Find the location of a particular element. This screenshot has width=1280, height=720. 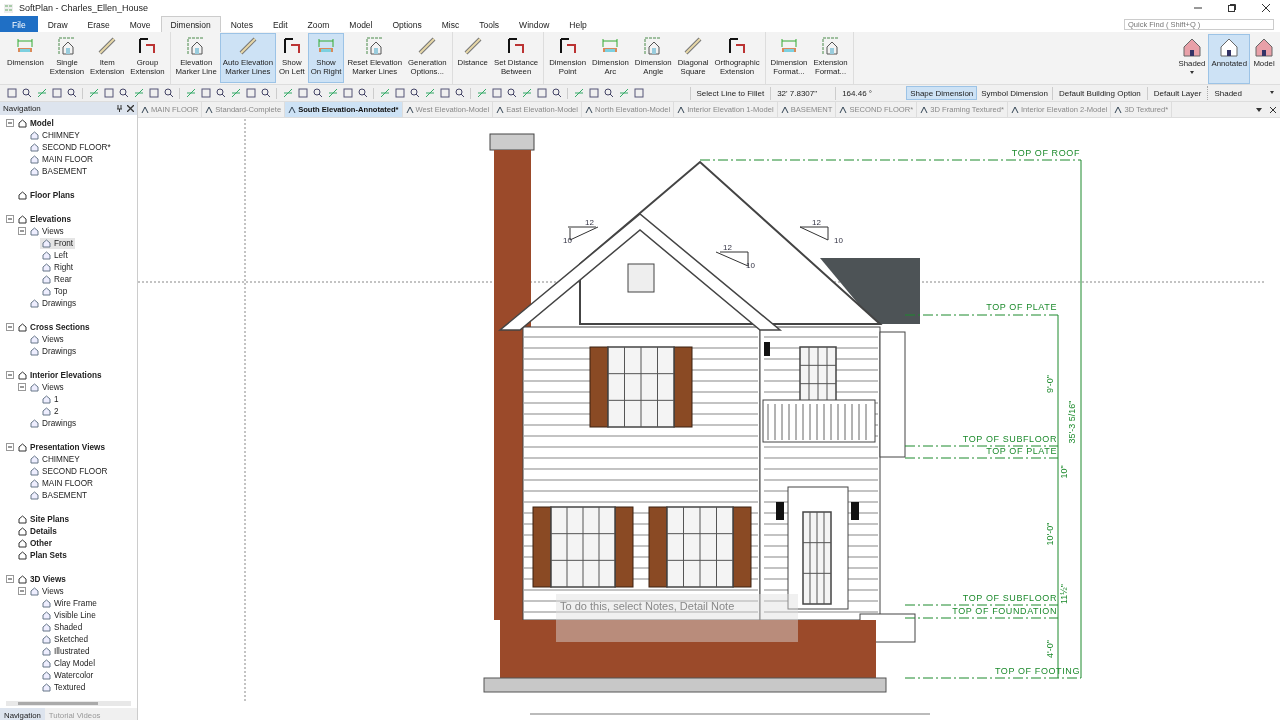

tree-item: Floor Plans is located at coordinates (46, 195).